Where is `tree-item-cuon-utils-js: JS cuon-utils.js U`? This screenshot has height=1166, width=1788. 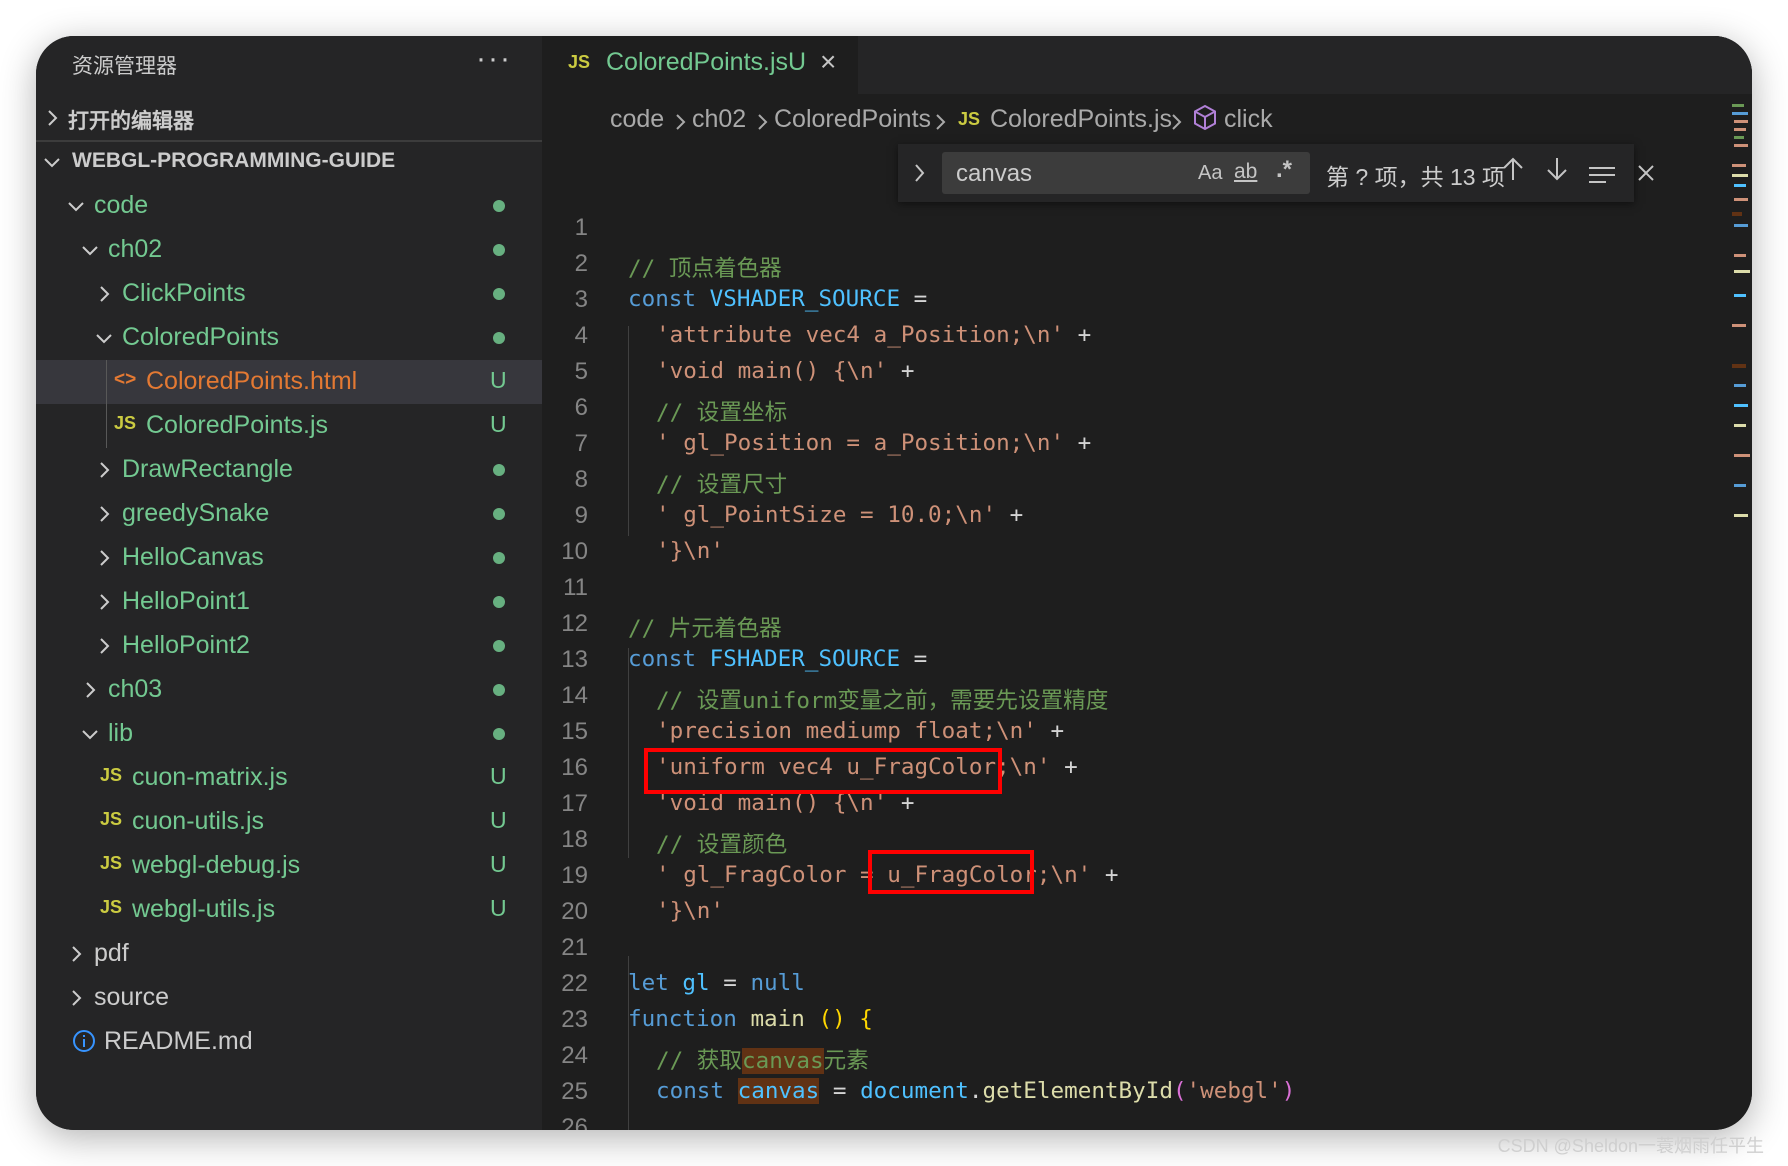 tree-item-cuon-utils-js: JS cuon-utils.js U is located at coordinates (289, 822).